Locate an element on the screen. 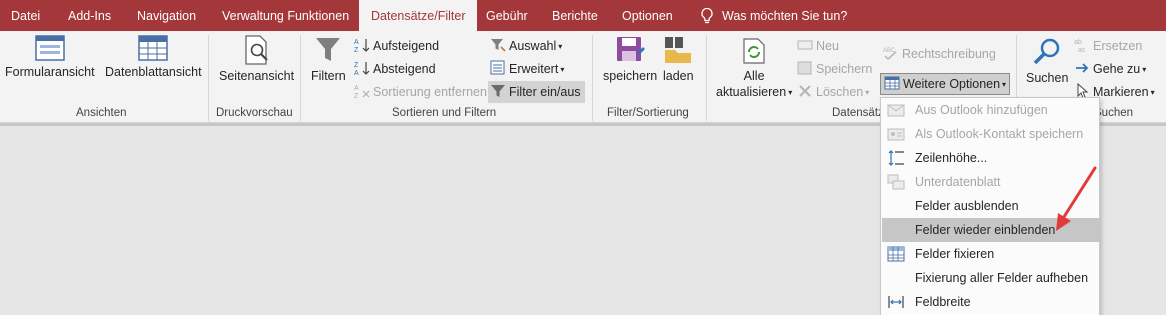  neu-button: Neu is located at coordinates (818, 46).